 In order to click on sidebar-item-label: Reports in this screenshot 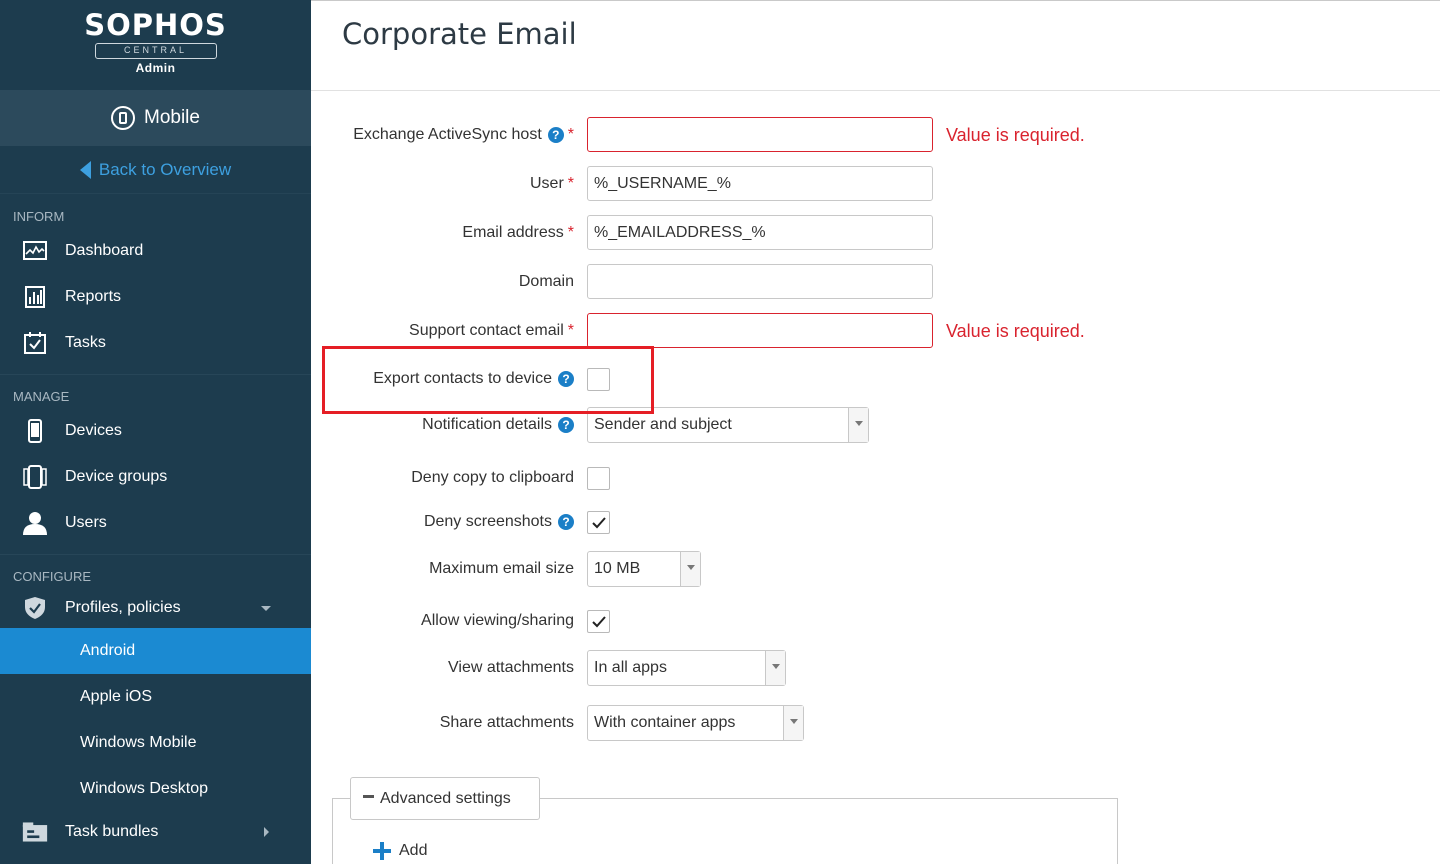, I will do `click(93, 296)`.